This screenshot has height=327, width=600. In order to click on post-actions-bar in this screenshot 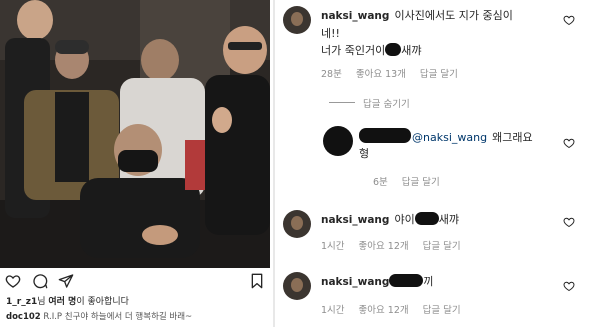, I will do `click(135, 281)`.